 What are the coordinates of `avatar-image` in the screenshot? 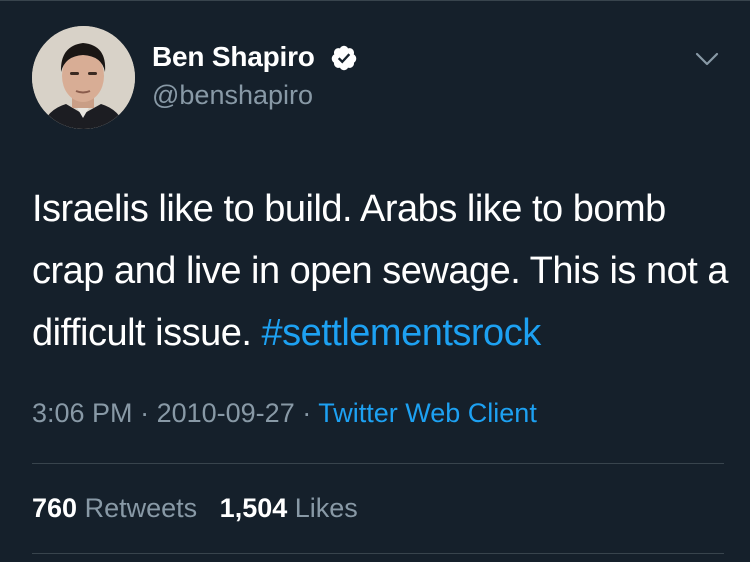 It's located at (83, 77).